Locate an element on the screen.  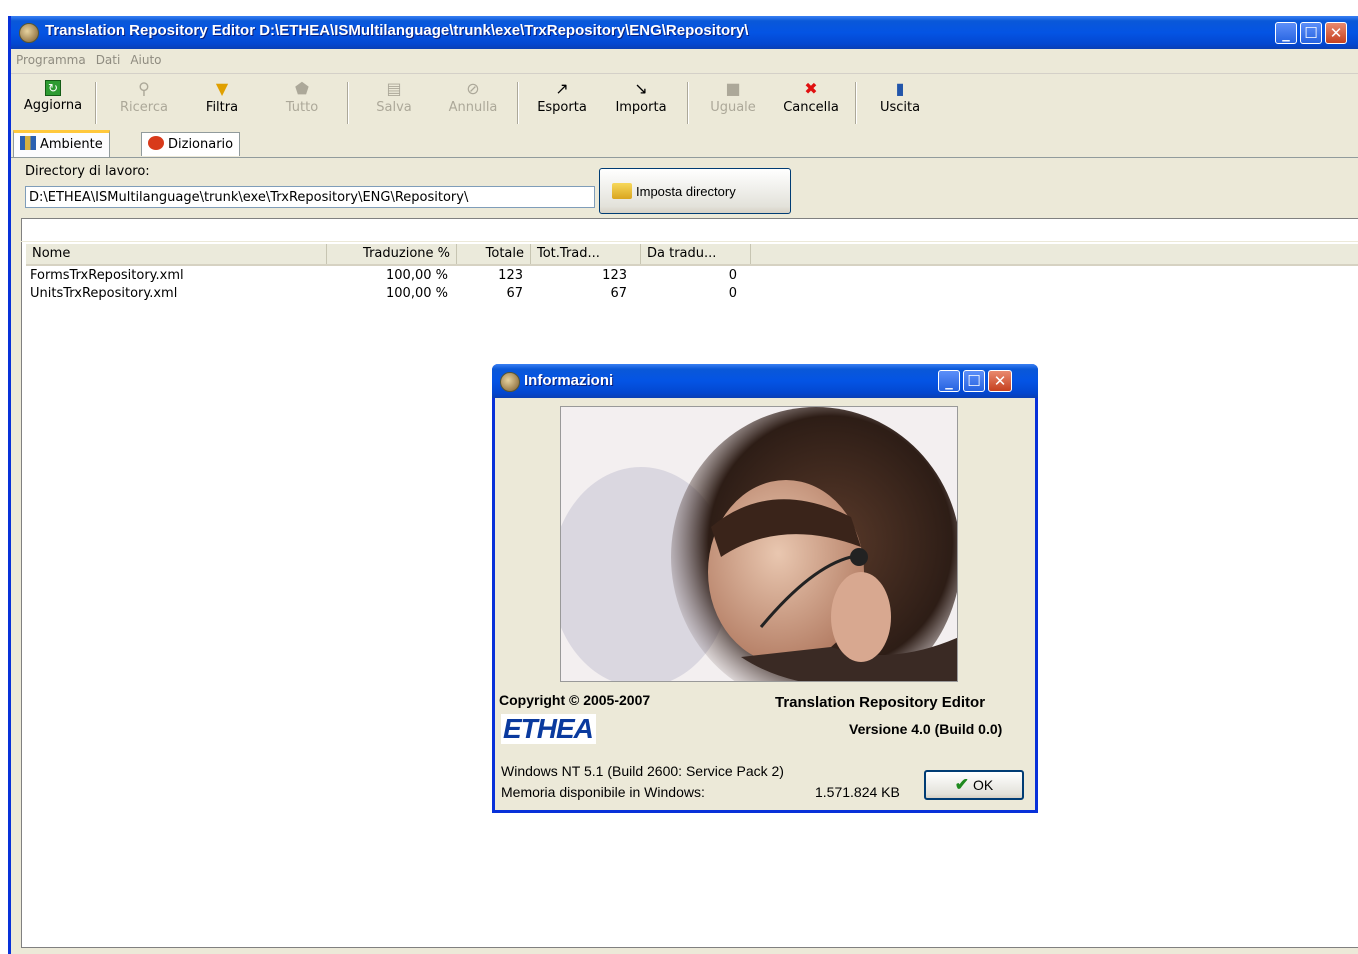
maximize-button: ☐ is located at coordinates (1311, 33).